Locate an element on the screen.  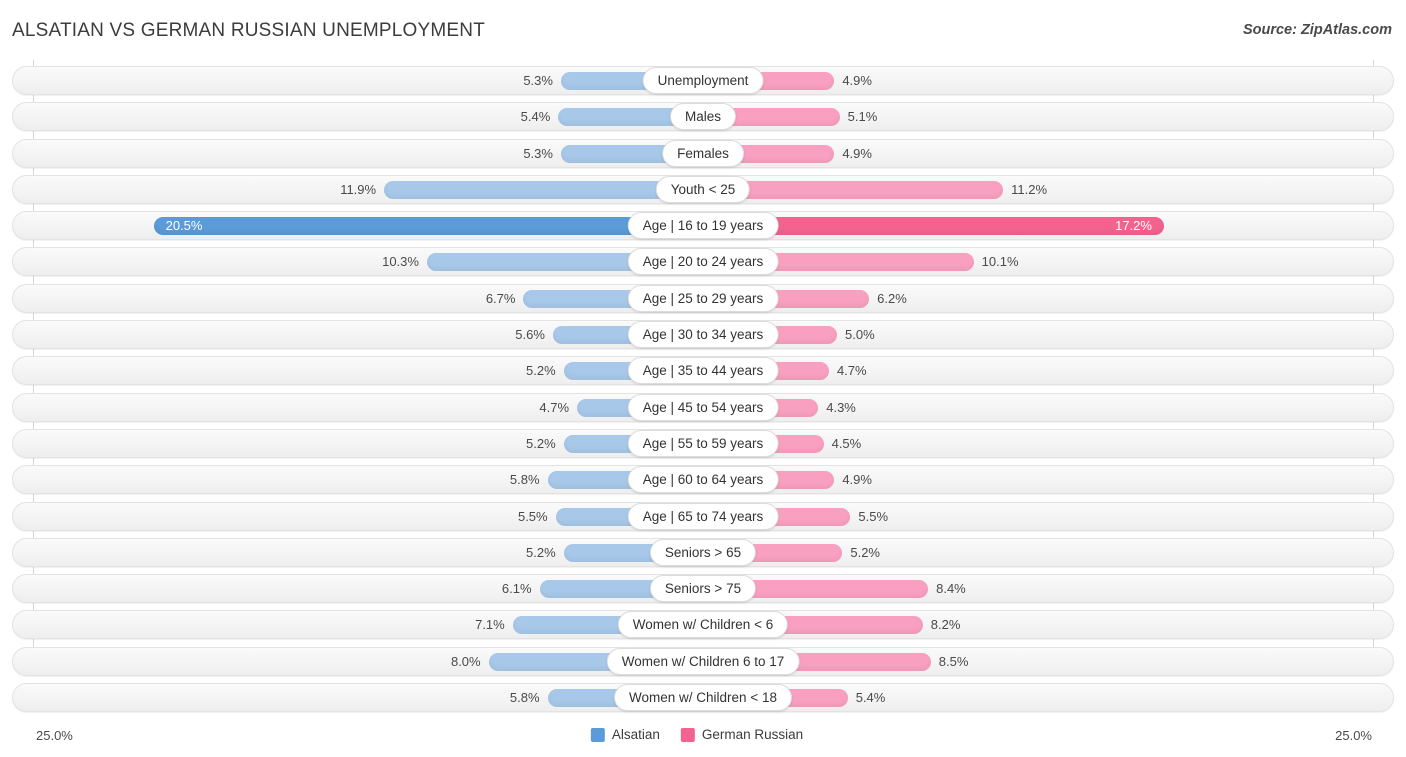
bar-row: 11.9% 11.2% Youth < 25 is located at coordinates (703, 190).